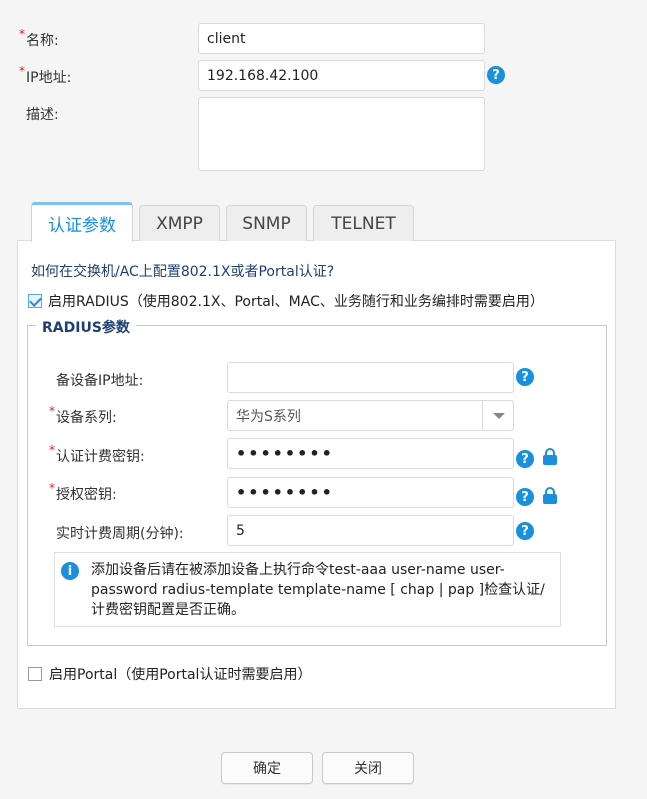 This screenshot has height=799, width=647. What do you see at coordinates (341, 134) in the screenshot?
I see `description-textarea` at bounding box center [341, 134].